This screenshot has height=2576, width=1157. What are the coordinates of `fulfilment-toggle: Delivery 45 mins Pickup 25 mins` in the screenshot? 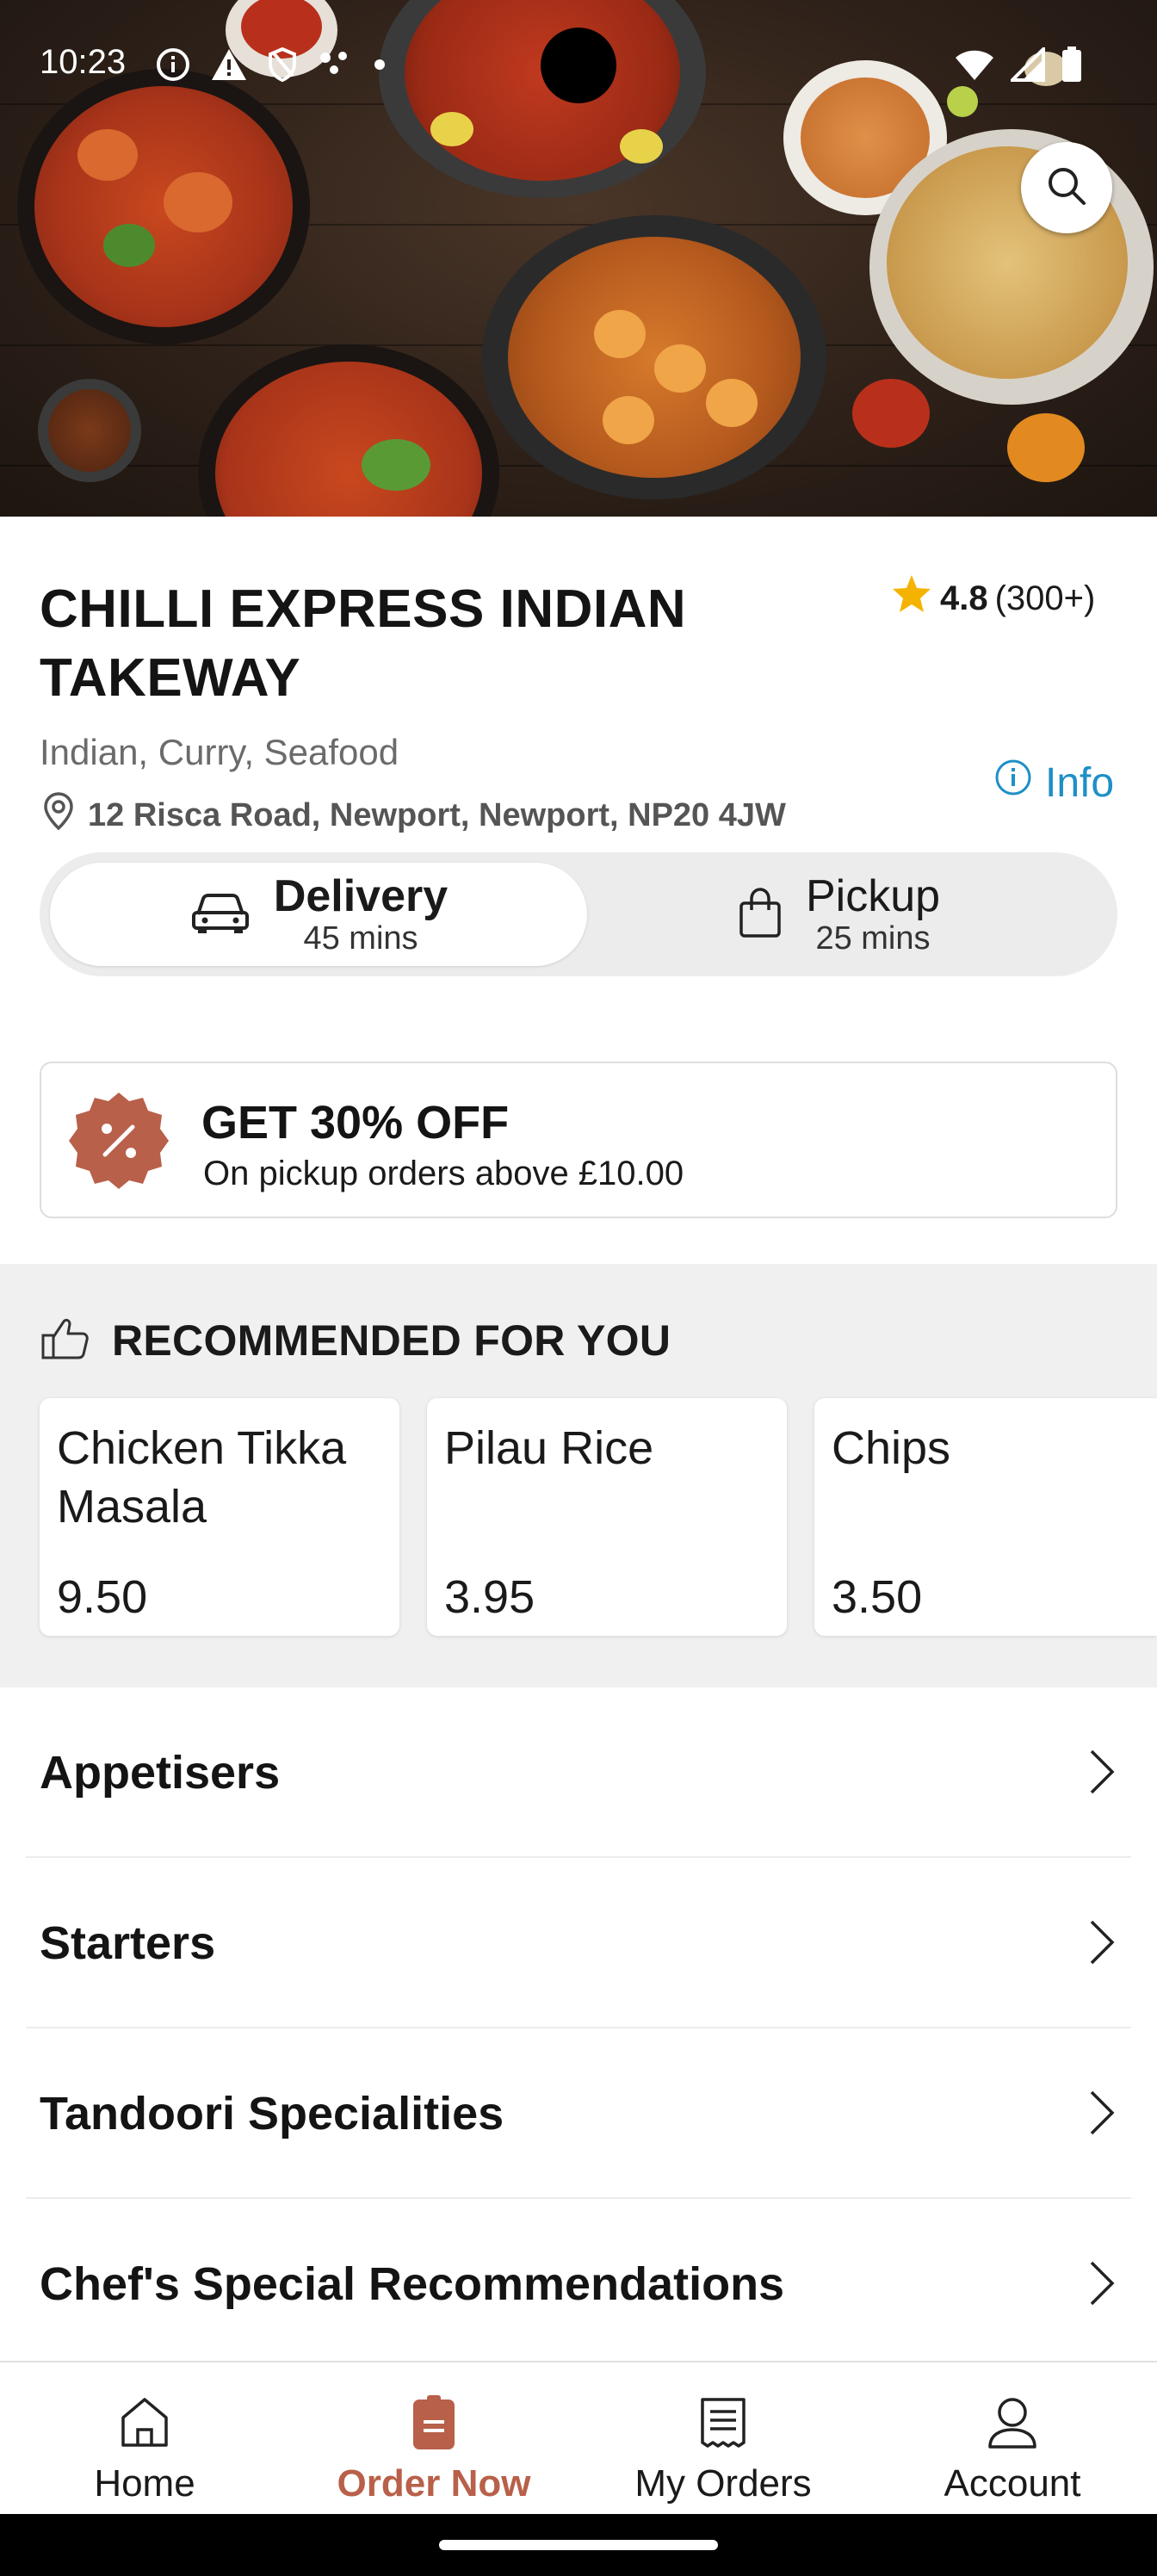 It's located at (579, 914).